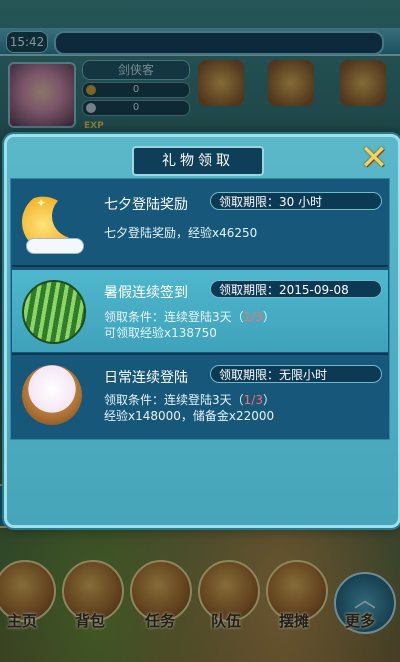 Image resolution: width=400 pixels, height=662 pixels. Describe the element at coordinates (200, 224) in the screenshot. I see `reward-item-qixi: ✦ 七夕登陆奖励 领取期限：30 小时 七夕登陆奖励，经验x46250` at that location.